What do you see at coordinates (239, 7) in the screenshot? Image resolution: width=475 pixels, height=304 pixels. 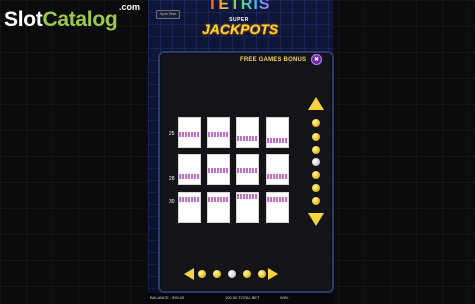 I see `logo-tetris-text: TETRIS` at bounding box center [239, 7].